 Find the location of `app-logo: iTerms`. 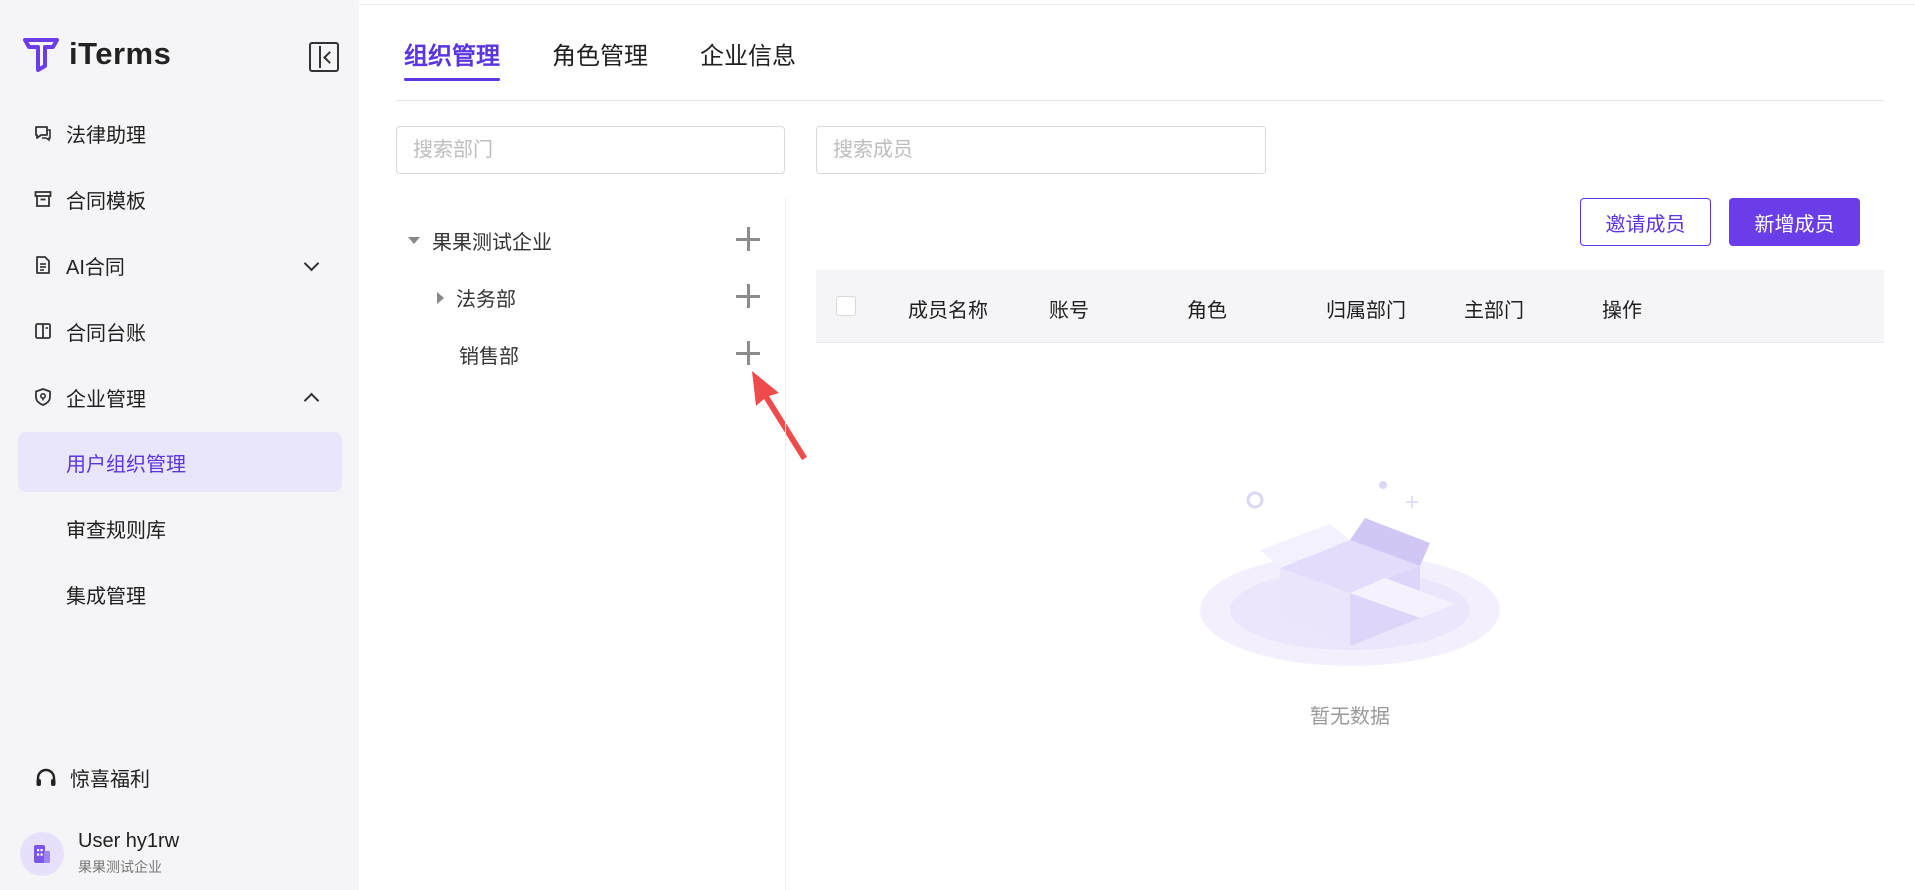

app-logo: iTerms is located at coordinates (97, 54).